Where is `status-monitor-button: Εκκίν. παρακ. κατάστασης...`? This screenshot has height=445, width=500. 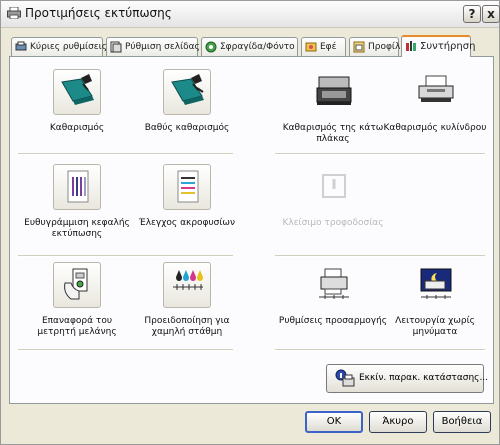 status-monitor-button: Εκκίν. παρακ. κατάστασης... is located at coordinates (407, 378).